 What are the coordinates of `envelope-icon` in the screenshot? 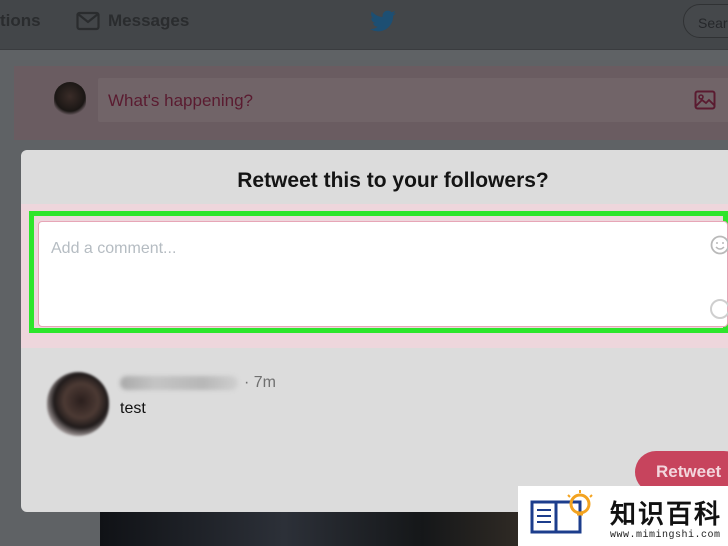 It's located at (88, 21).